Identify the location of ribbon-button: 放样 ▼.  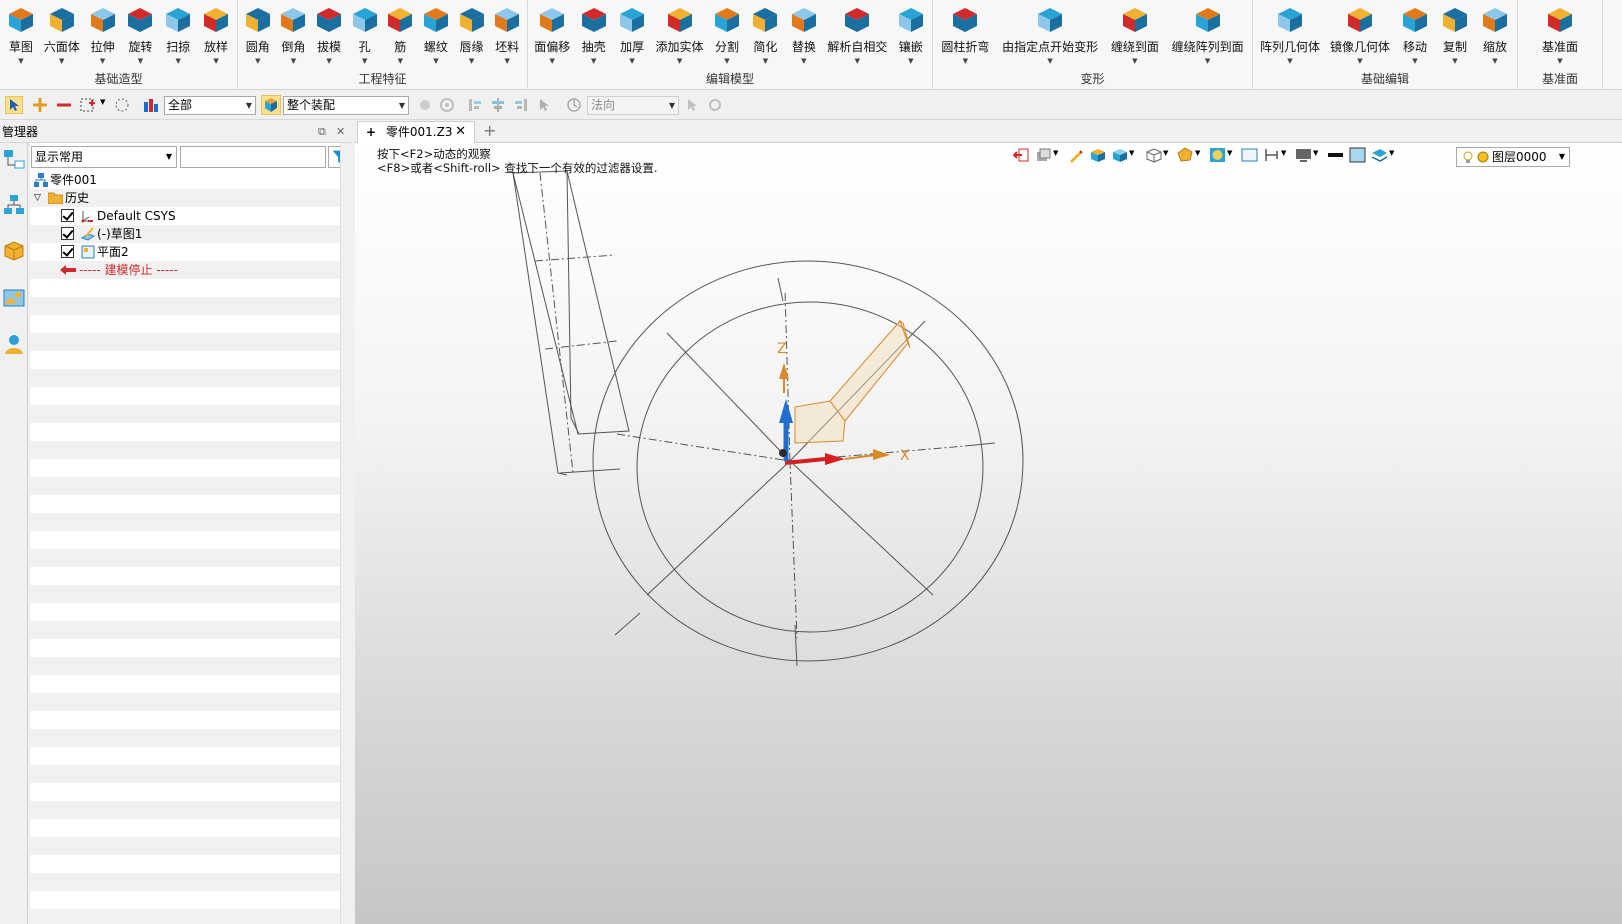
(216, 35).